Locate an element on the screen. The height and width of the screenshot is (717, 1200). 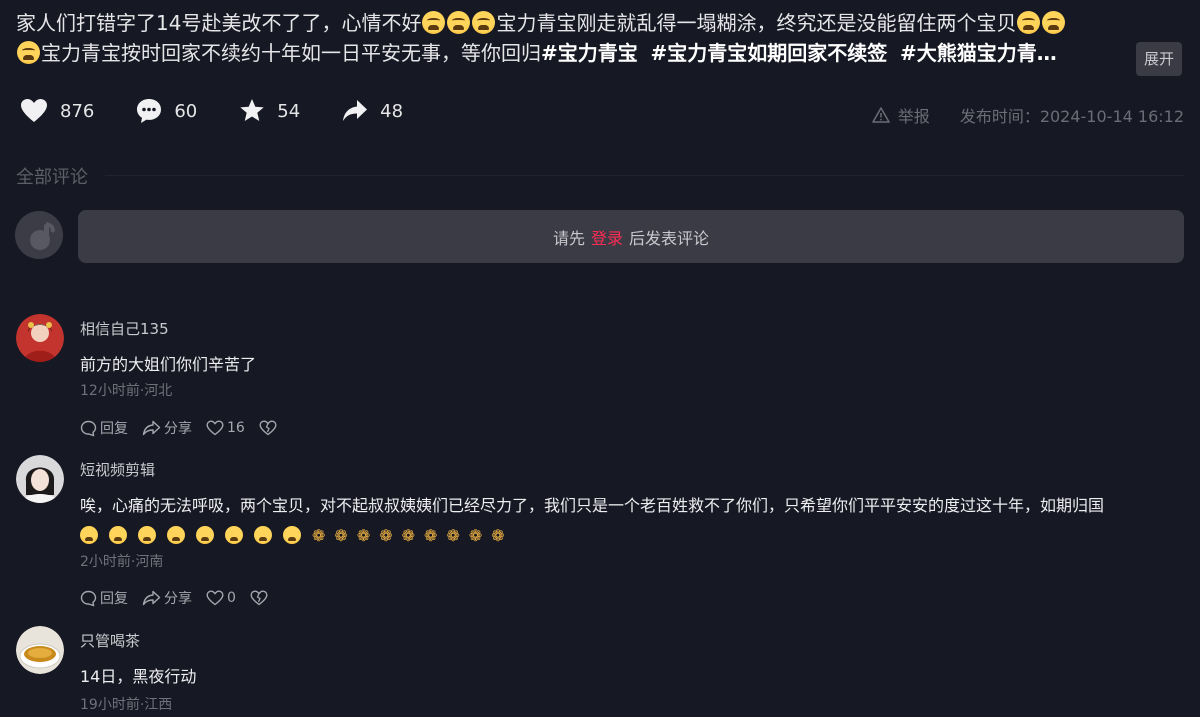
comment-username: 短视频剪辑 is located at coordinates (117, 469).